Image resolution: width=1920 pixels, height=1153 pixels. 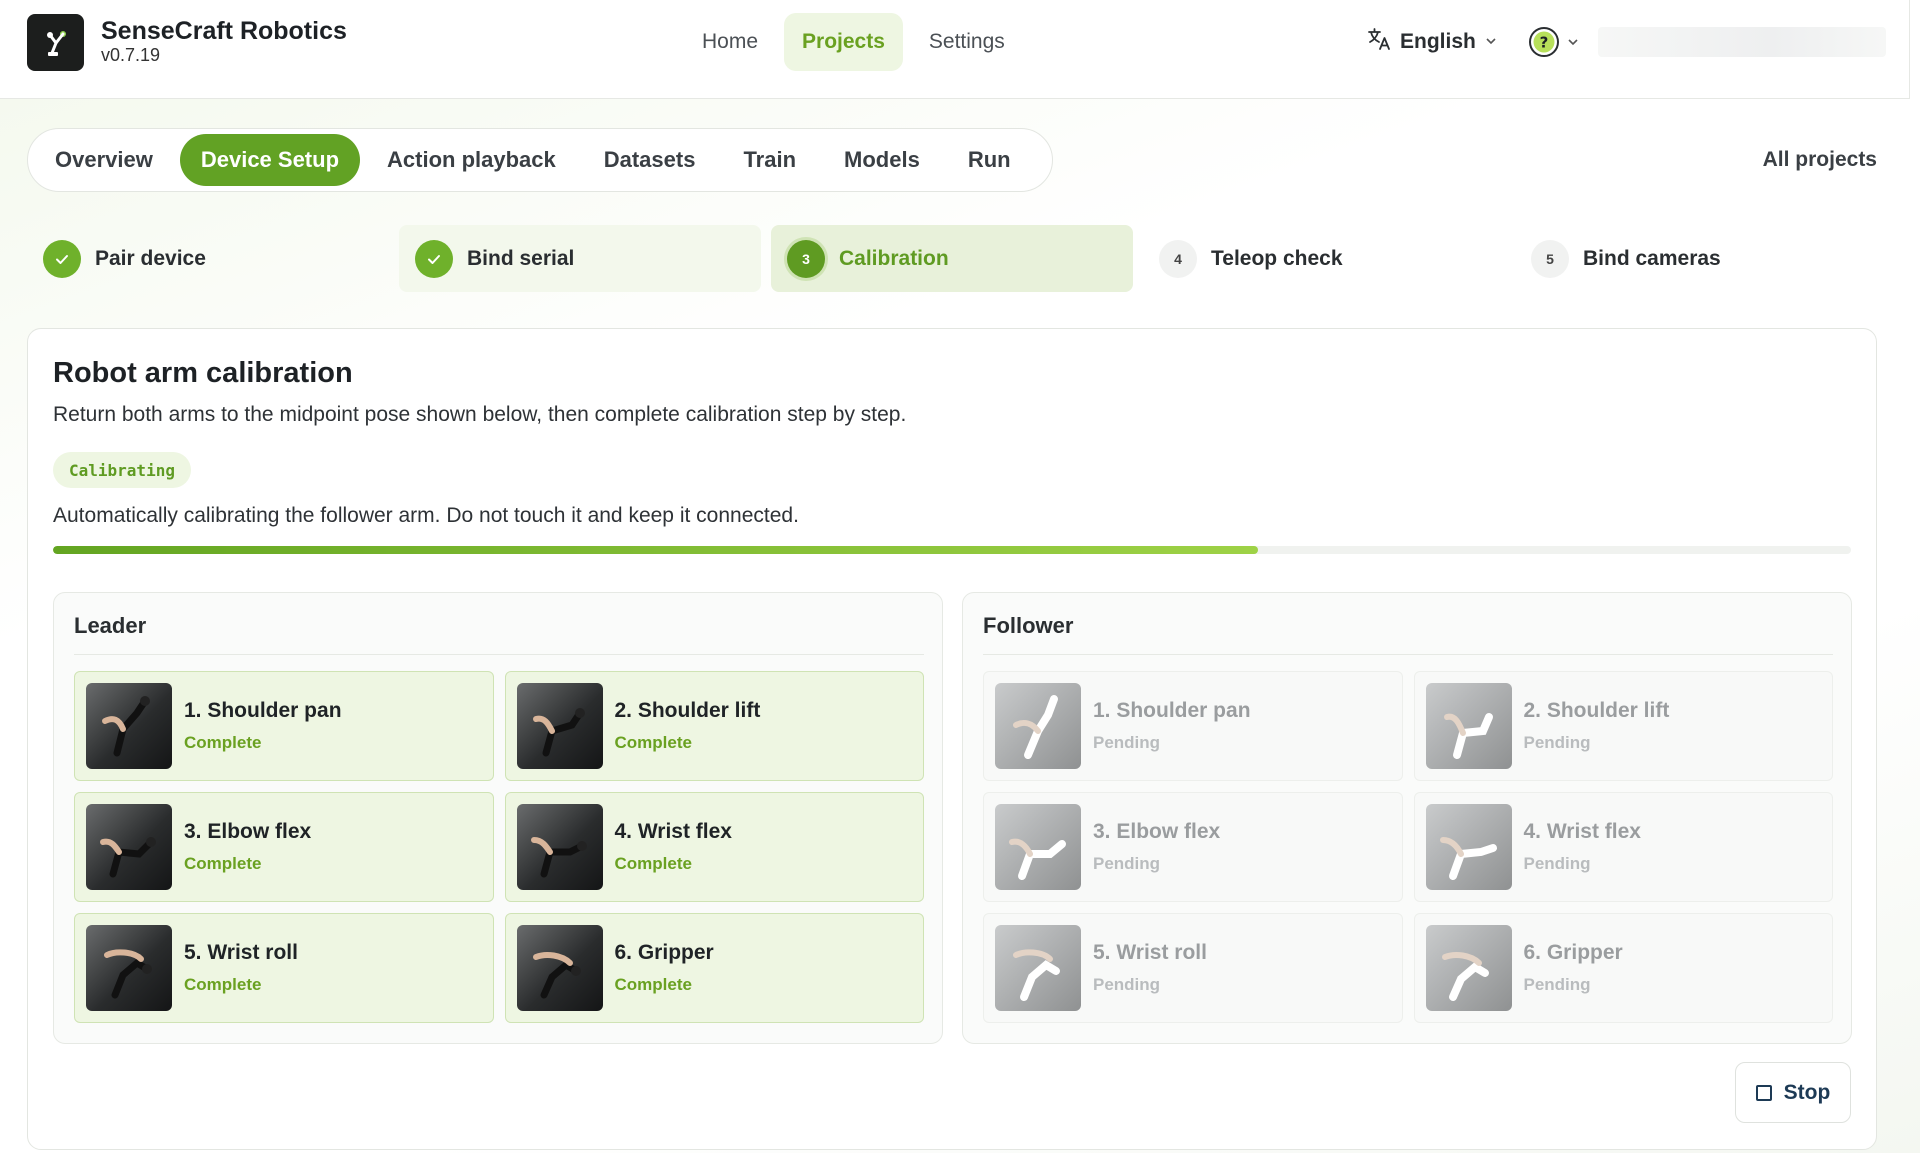 What do you see at coordinates (104, 160) in the screenshot?
I see `tab-overview: Overview` at bounding box center [104, 160].